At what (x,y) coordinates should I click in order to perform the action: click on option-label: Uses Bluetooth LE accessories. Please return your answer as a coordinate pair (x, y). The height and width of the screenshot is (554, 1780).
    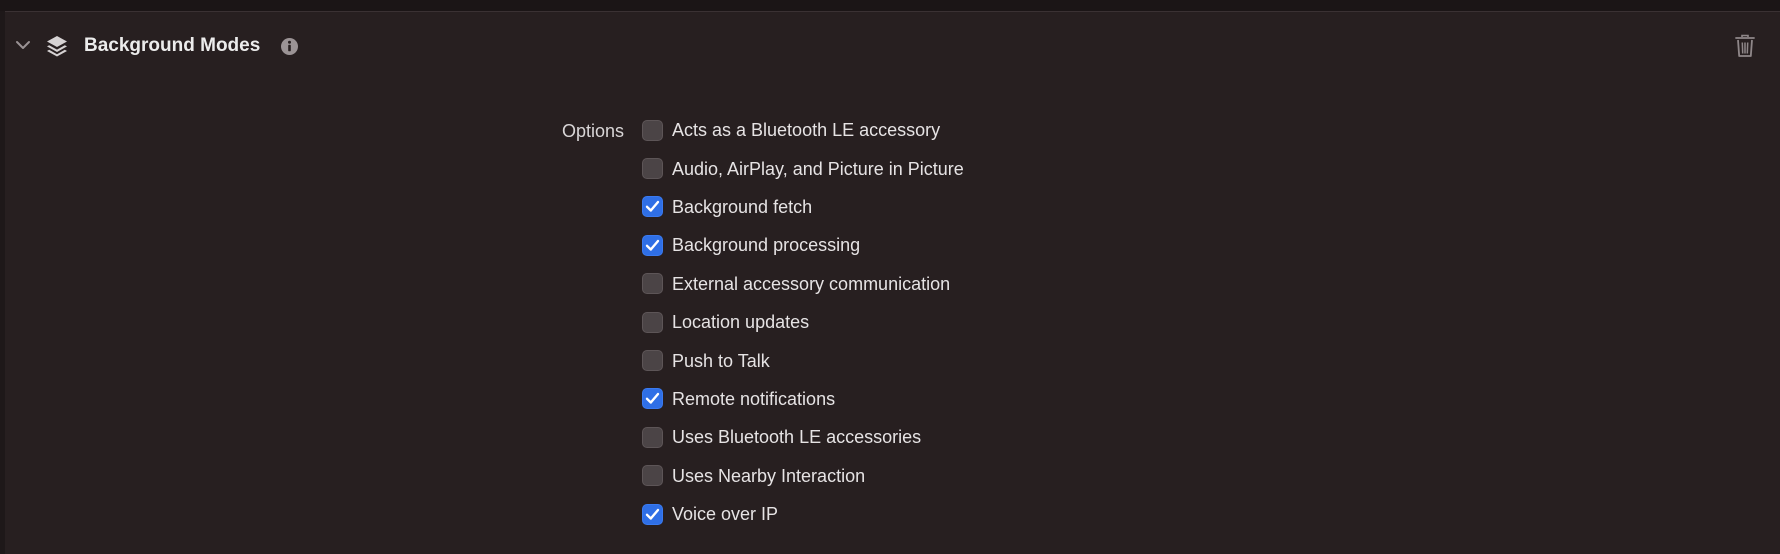
    Looking at the image, I should click on (797, 437).